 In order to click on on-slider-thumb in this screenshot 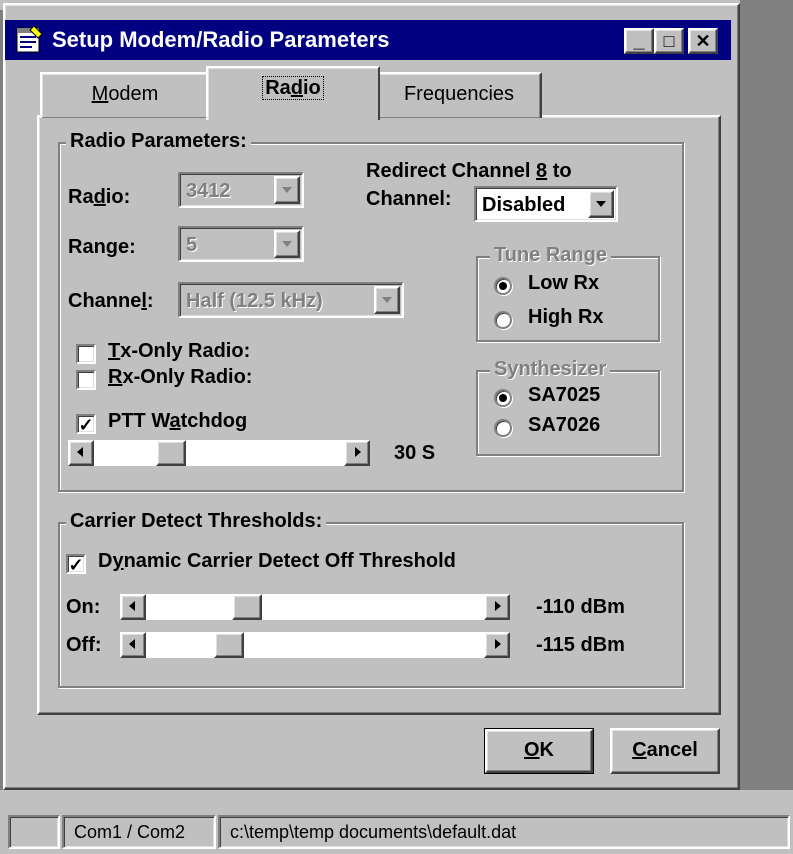, I will do `click(247, 607)`.